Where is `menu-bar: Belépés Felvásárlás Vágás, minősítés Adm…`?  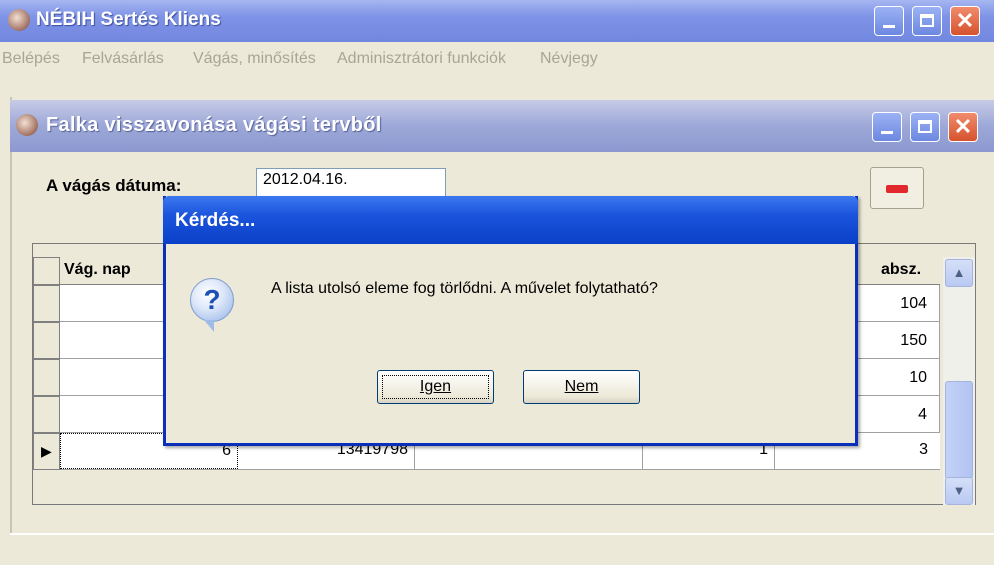 menu-bar: Belépés Felvásárlás Vágás, minősítés Adm… is located at coordinates (497, 59).